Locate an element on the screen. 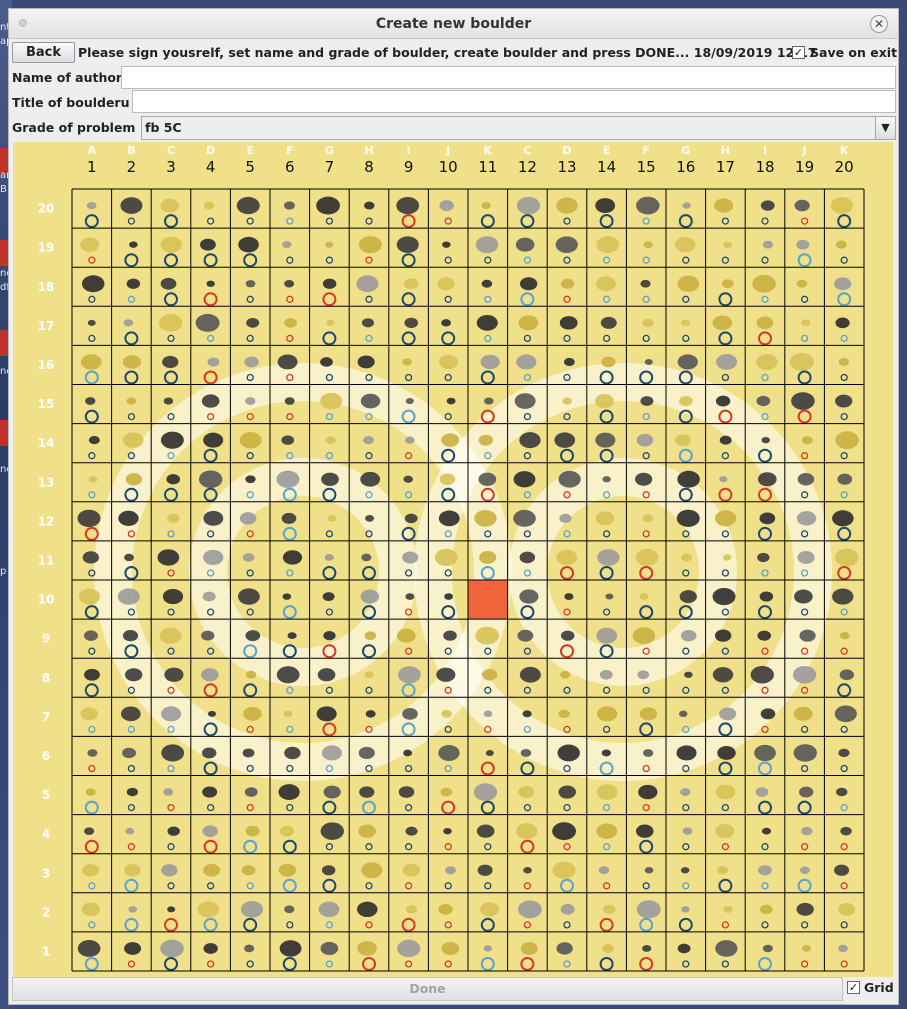  back-button: Back is located at coordinates (43, 52).